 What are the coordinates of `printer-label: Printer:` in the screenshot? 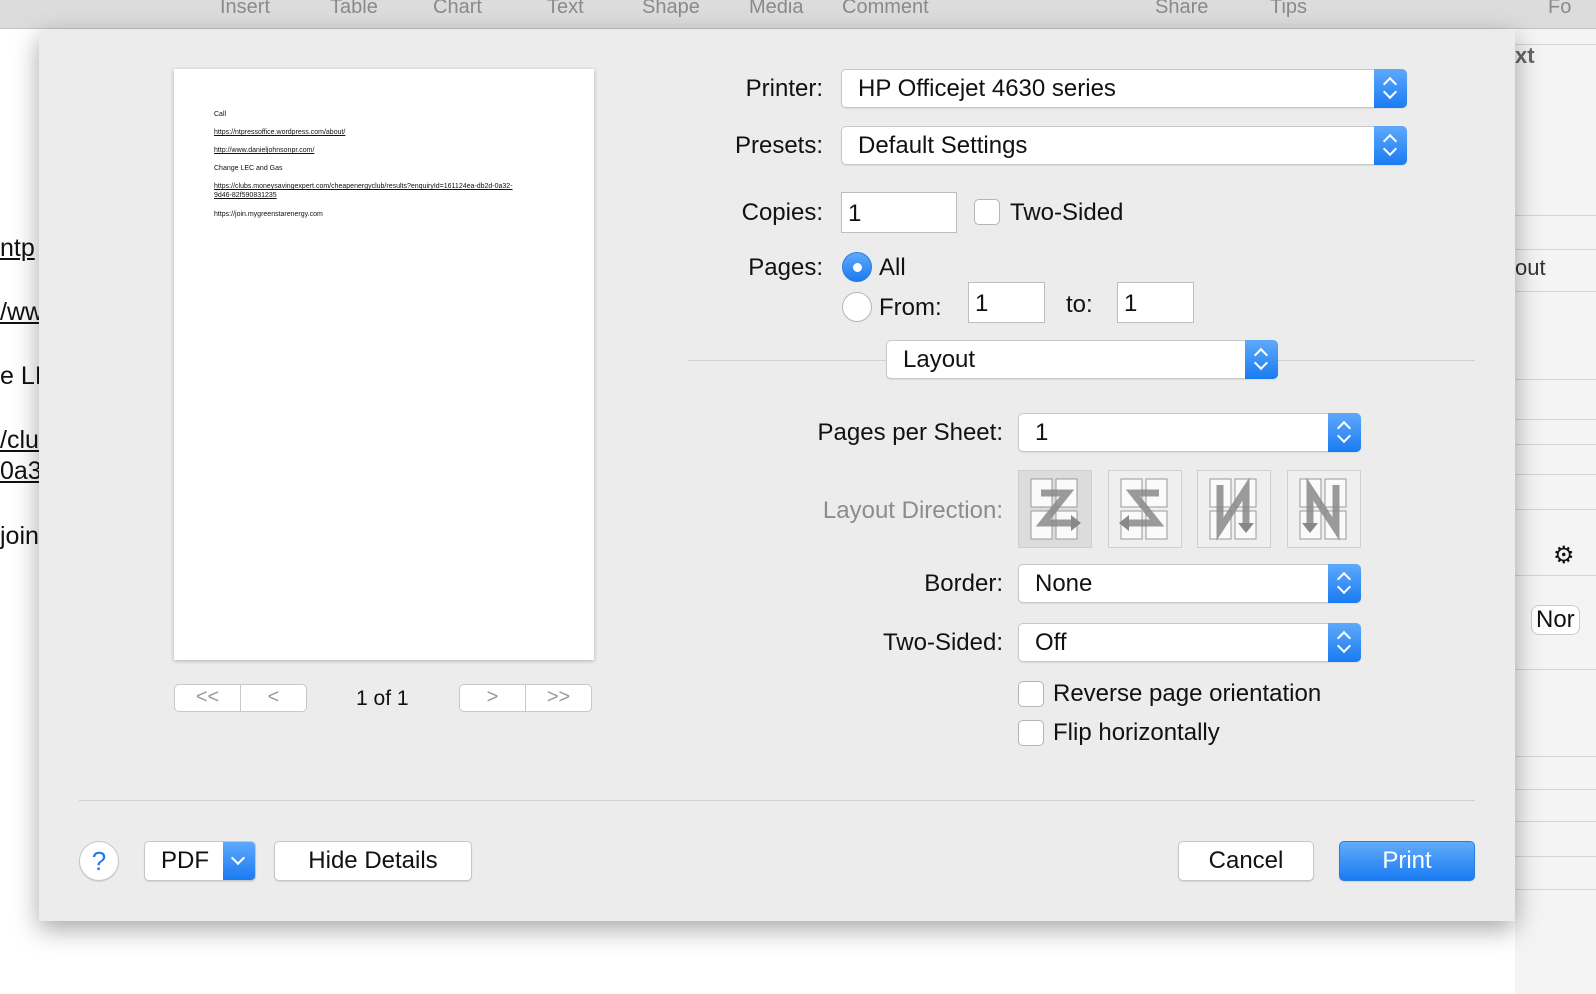 It's located at (784, 88).